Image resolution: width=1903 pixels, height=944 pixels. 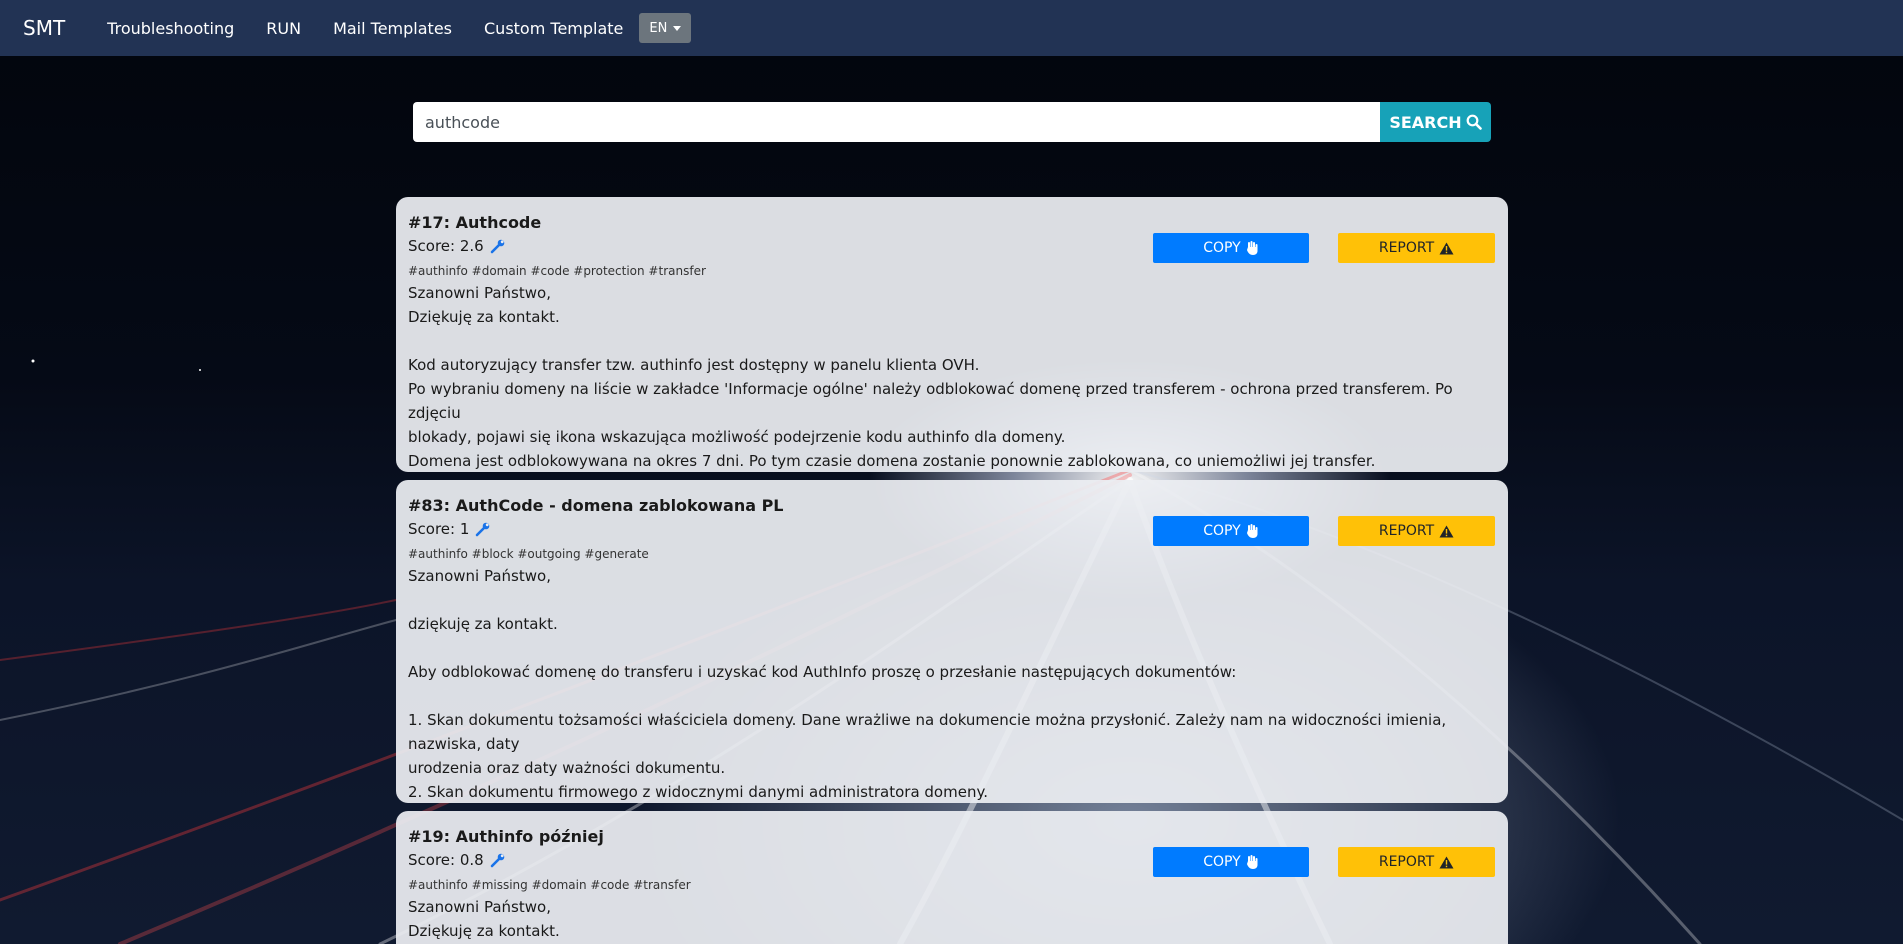 What do you see at coordinates (952, 919) in the screenshot?
I see `result-body: Szanowni Państwo, Dziękuję za kontakt.` at bounding box center [952, 919].